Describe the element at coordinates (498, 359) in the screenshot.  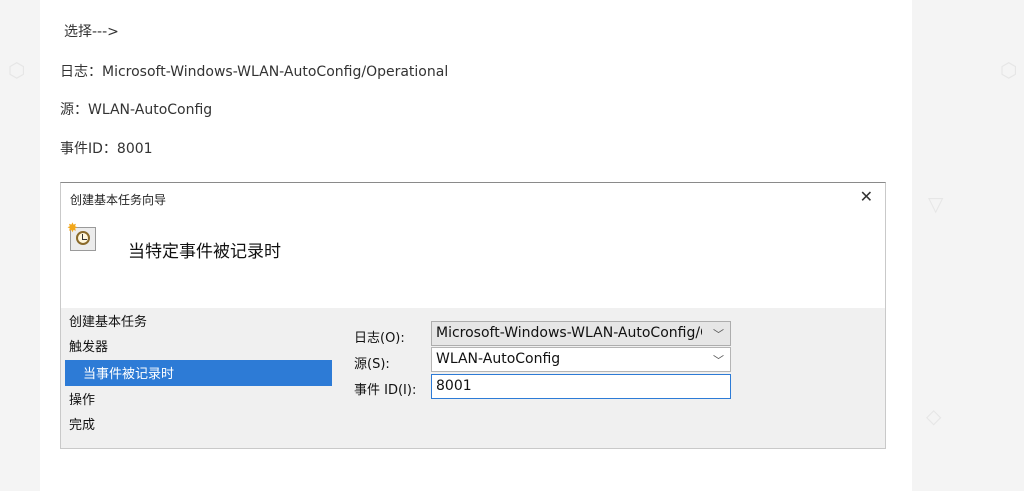
I see `source-select-value: WLAN-AutoConfig` at that location.